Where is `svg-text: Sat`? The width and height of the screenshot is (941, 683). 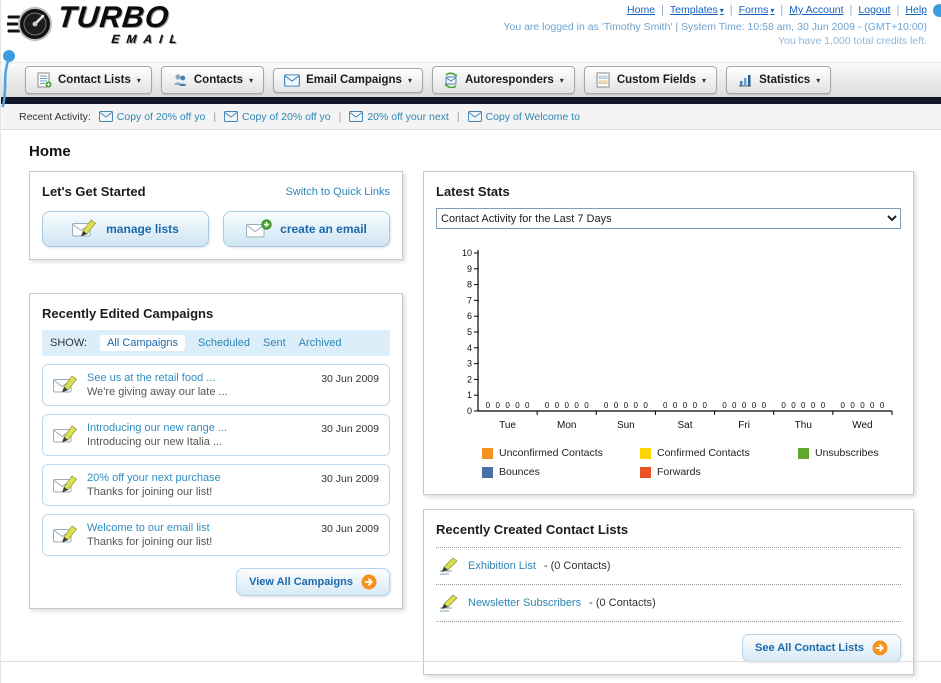 svg-text: Sat is located at coordinates (684, 425).